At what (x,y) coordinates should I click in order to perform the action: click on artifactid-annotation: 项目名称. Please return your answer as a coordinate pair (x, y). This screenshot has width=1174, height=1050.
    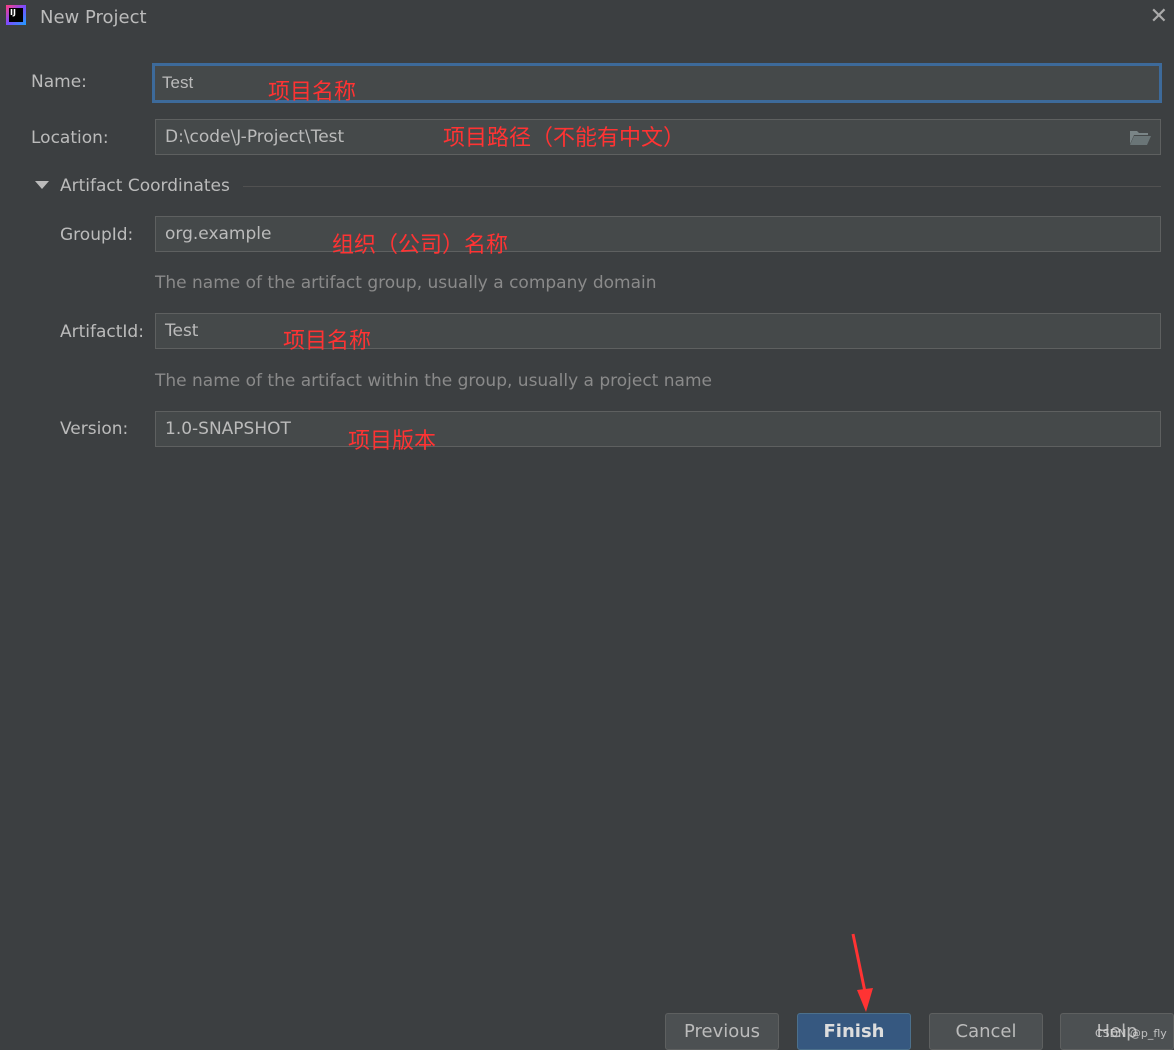
    Looking at the image, I should click on (327, 341).